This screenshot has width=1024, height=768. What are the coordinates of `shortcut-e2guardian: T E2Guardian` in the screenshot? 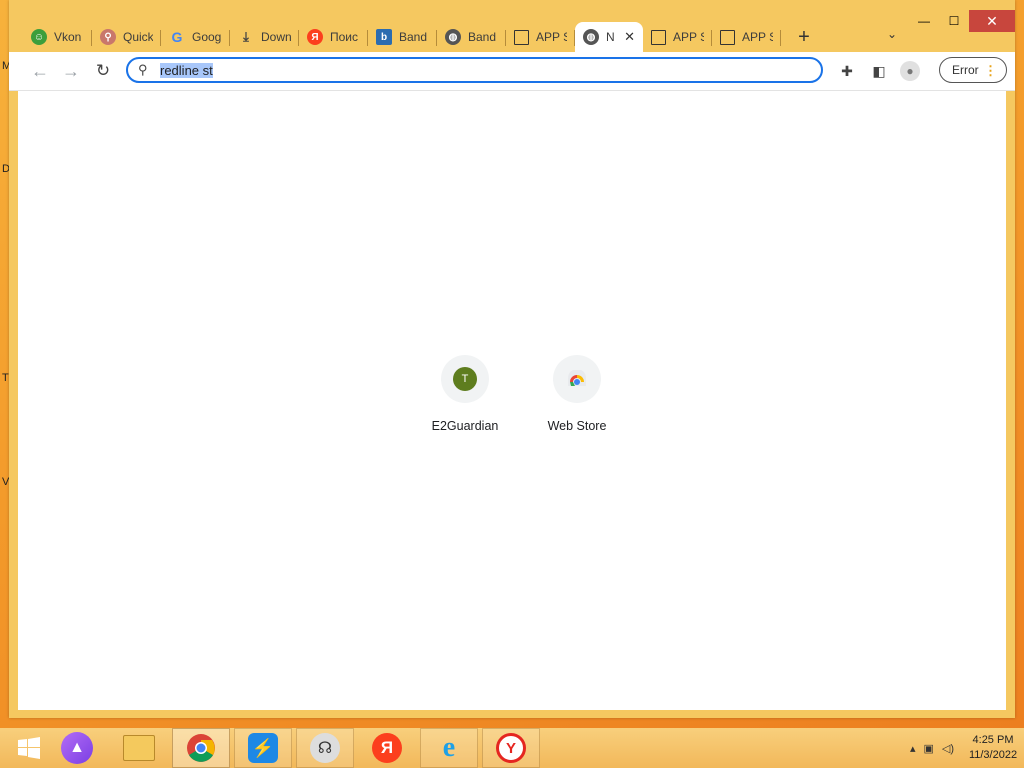 It's located at (465, 394).